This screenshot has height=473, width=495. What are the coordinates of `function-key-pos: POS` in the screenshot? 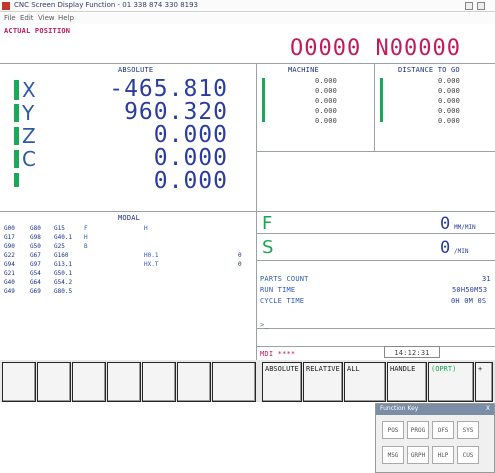 It's located at (393, 430).